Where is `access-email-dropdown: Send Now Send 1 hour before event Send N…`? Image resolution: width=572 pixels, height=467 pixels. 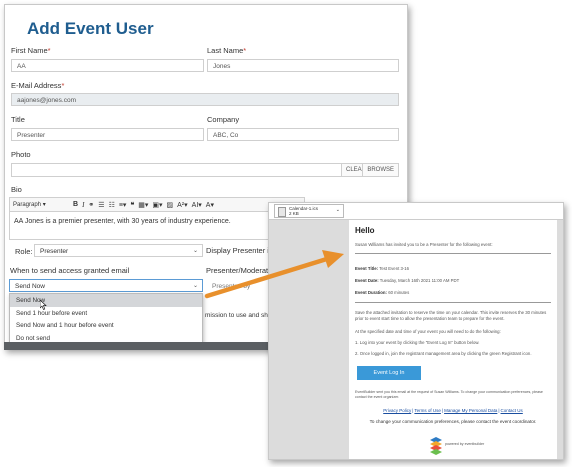 access-email-dropdown: Send Now Send 1 hour before event Send N… is located at coordinates (106, 319).